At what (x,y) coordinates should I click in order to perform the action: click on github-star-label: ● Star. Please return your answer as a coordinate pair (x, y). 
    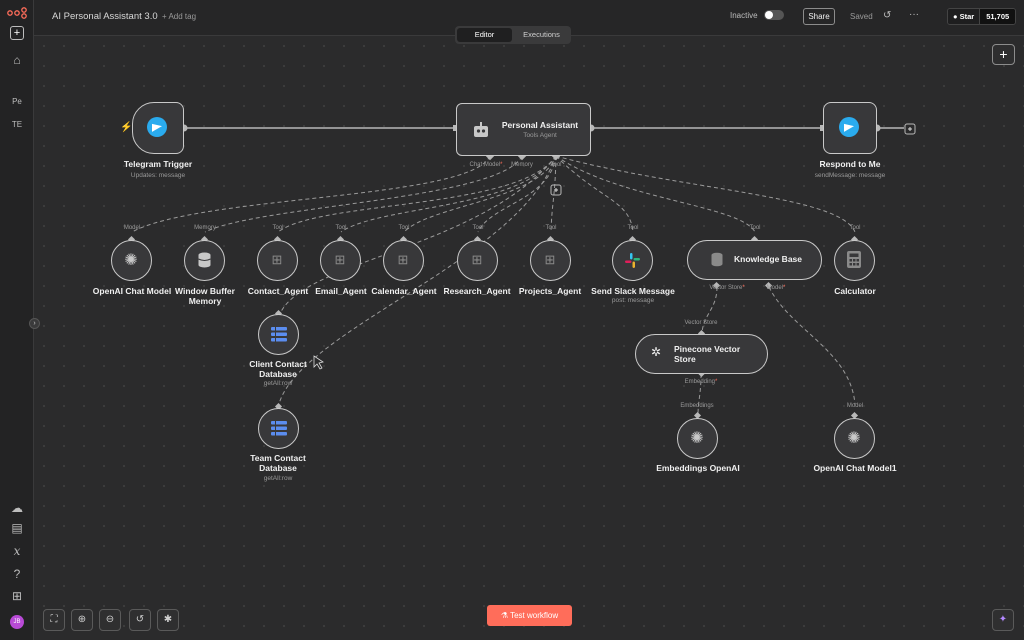
    Looking at the image, I should click on (964, 16).